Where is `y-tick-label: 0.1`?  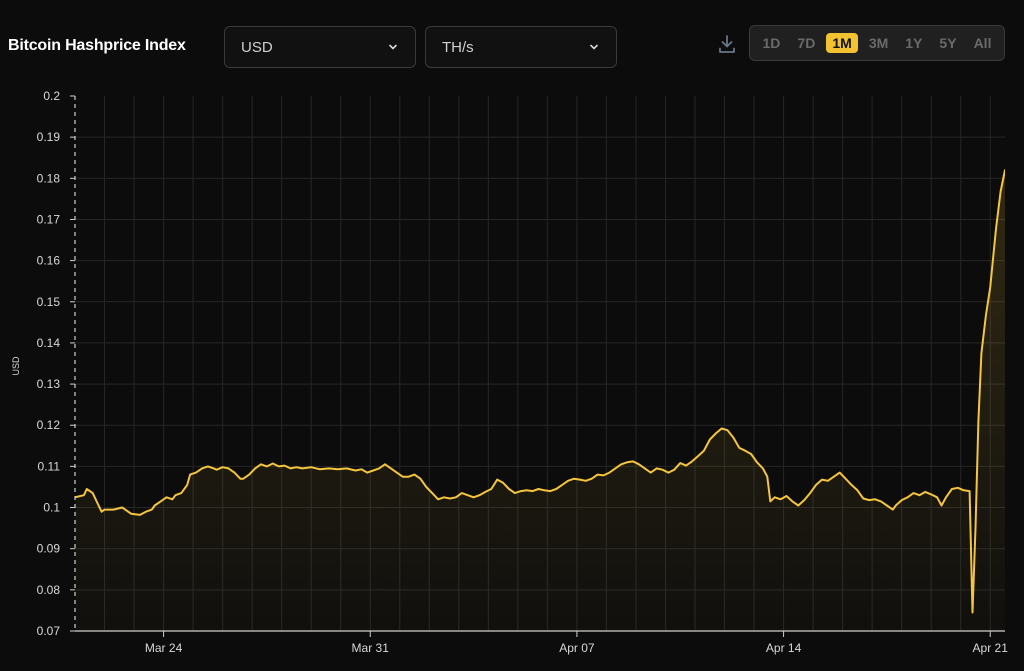
y-tick-label: 0.1 is located at coordinates (51, 508).